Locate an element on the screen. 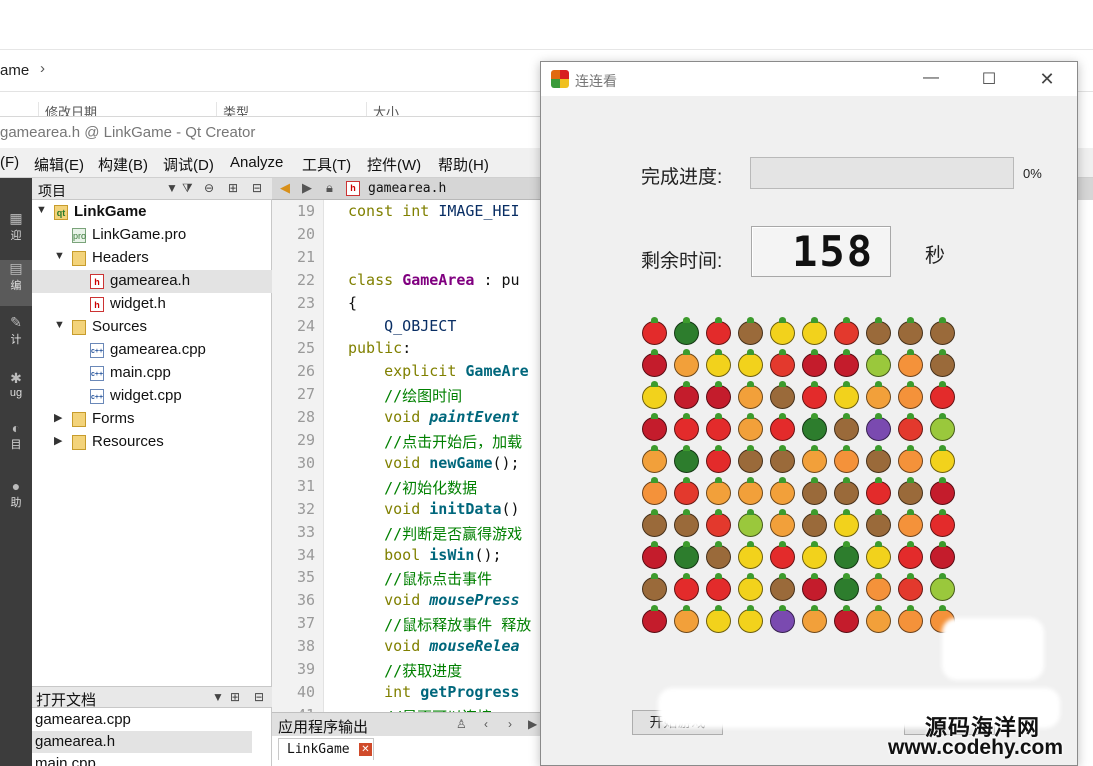 The height and width of the screenshot is (766, 1093). menu-file: (F) is located at coordinates (9, 162).